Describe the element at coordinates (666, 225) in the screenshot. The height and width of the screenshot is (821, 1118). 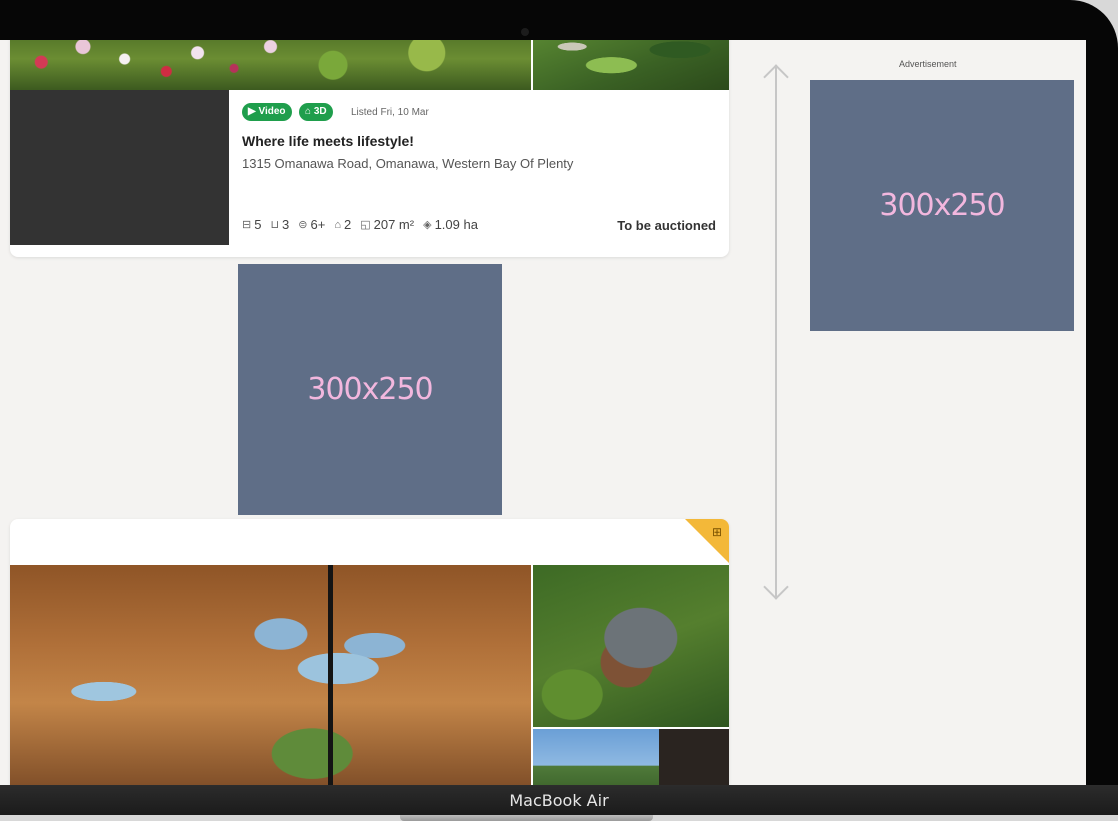
I see `sale-method: To be auctioned` at that location.